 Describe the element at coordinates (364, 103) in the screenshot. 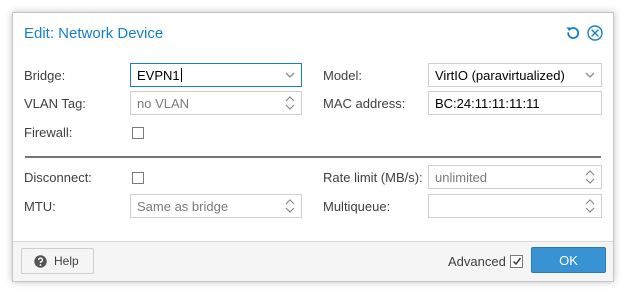

I see `mac-address-label: MAC address:` at that location.